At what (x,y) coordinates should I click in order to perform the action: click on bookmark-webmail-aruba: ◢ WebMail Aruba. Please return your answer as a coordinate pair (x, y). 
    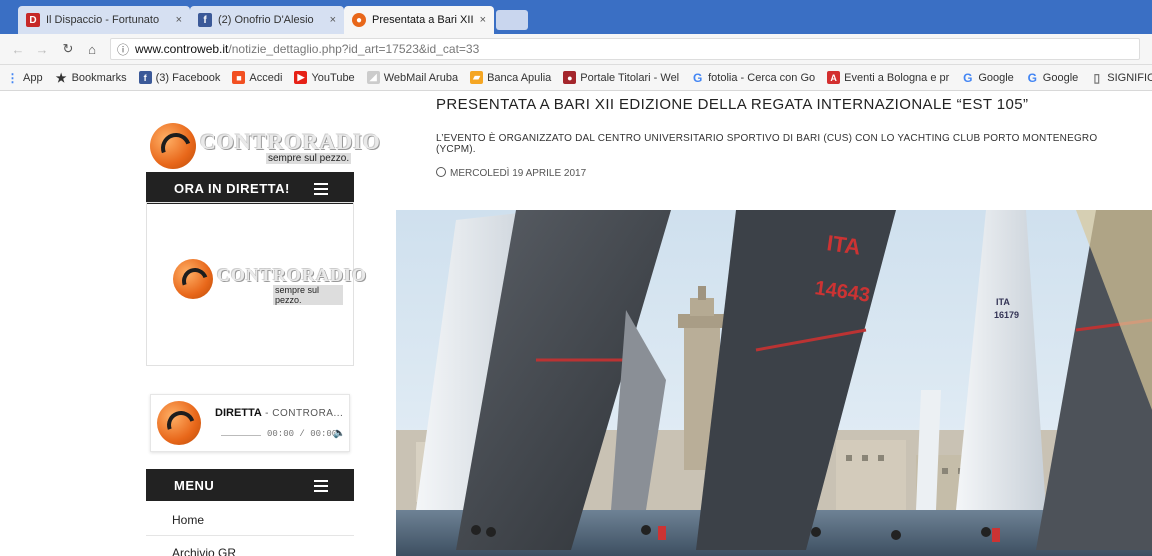
    Looking at the image, I should click on (412, 77).